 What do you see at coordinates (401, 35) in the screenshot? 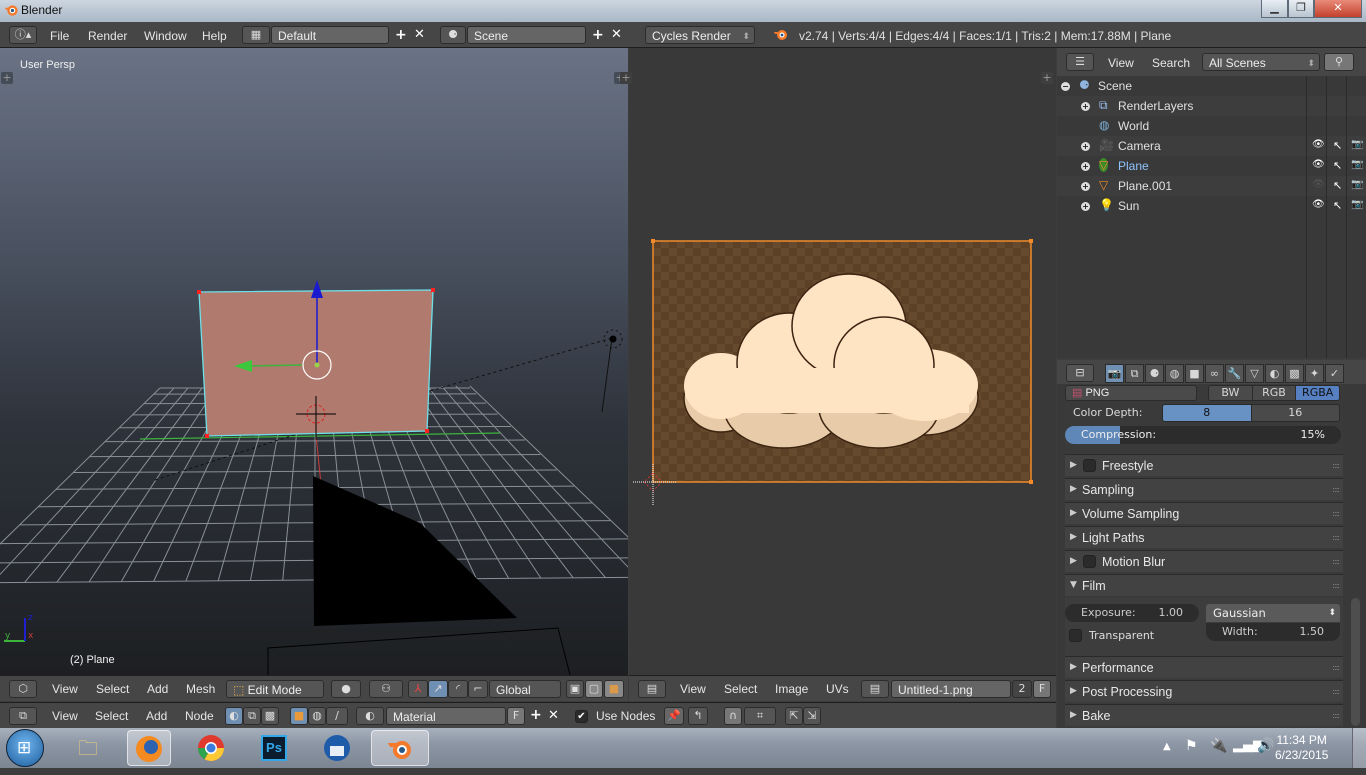
I see `add-screen-button: +` at bounding box center [401, 35].